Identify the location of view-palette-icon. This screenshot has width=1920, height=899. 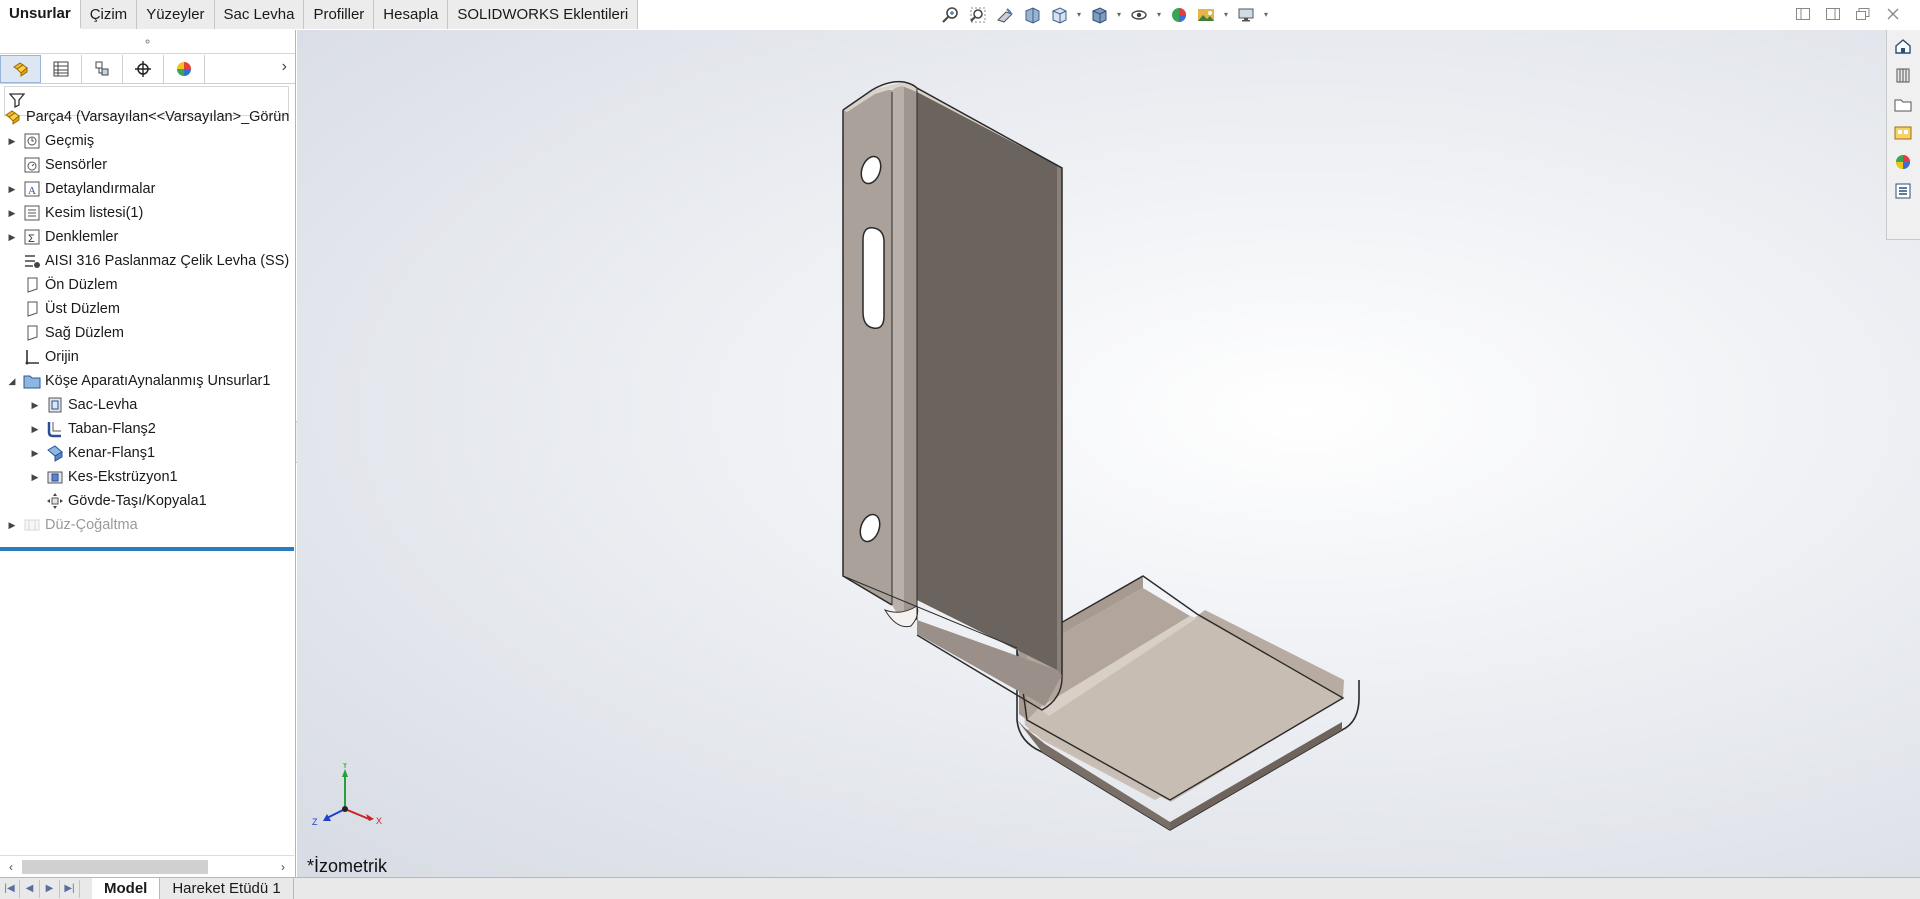
(1903, 133).